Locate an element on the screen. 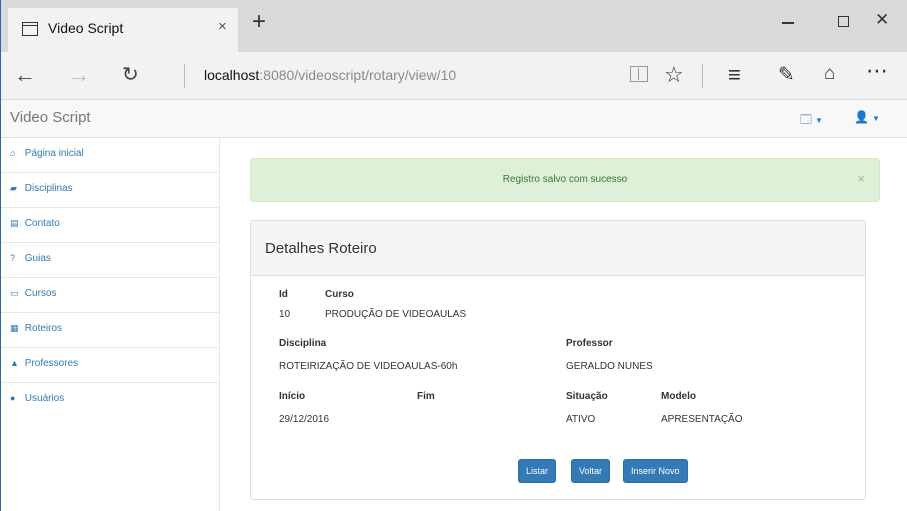  teachers-icon: ▲ is located at coordinates (14, 363).